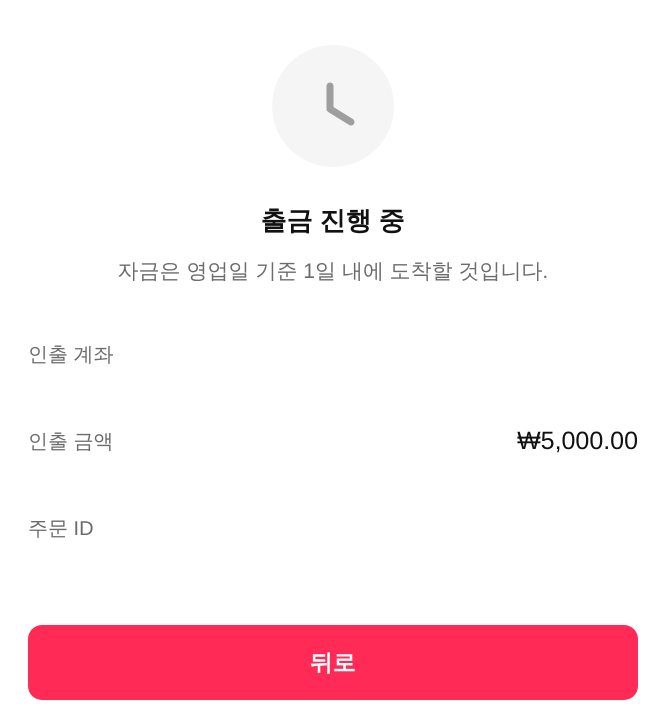 The width and height of the screenshot is (666, 723). Describe the element at coordinates (71, 442) in the screenshot. I see `detail-label: 인출 금액` at that location.